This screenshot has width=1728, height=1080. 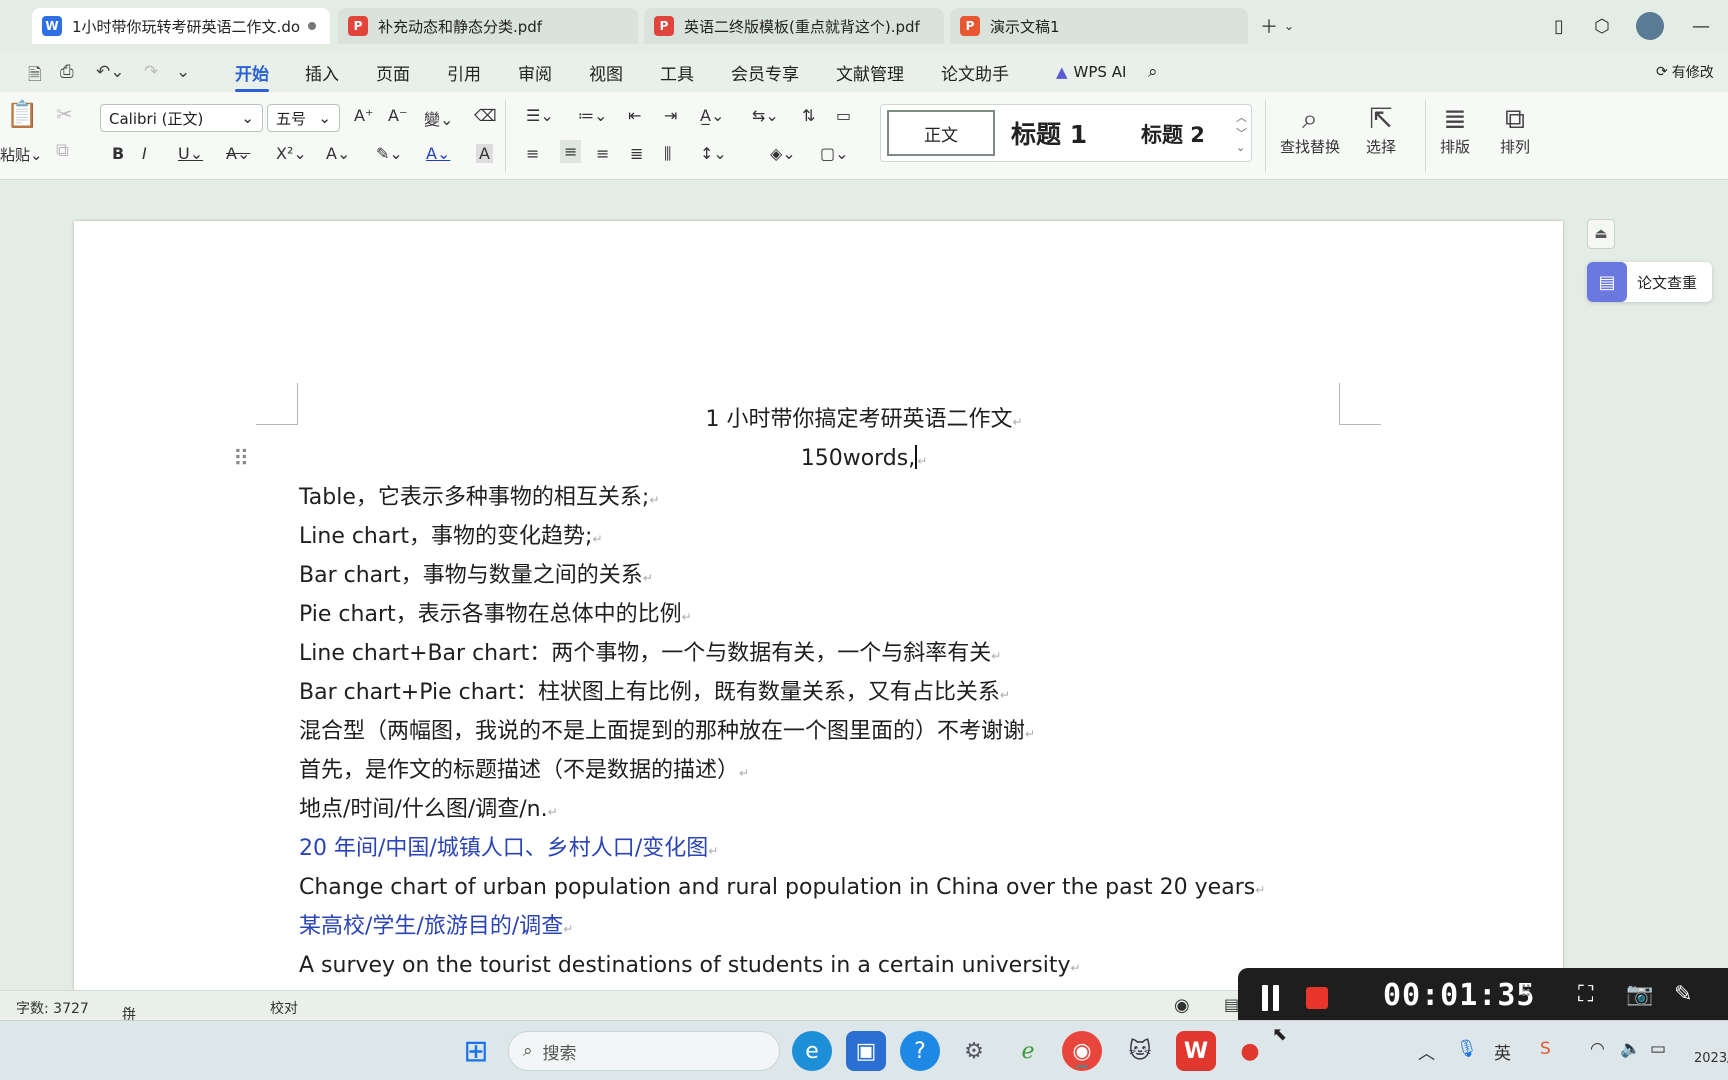 What do you see at coordinates (131, 1039) in the screenshot?
I see `spell-check-toggle: 拼写检查: 关闭 ⌄` at bounding box center [131, 1039].